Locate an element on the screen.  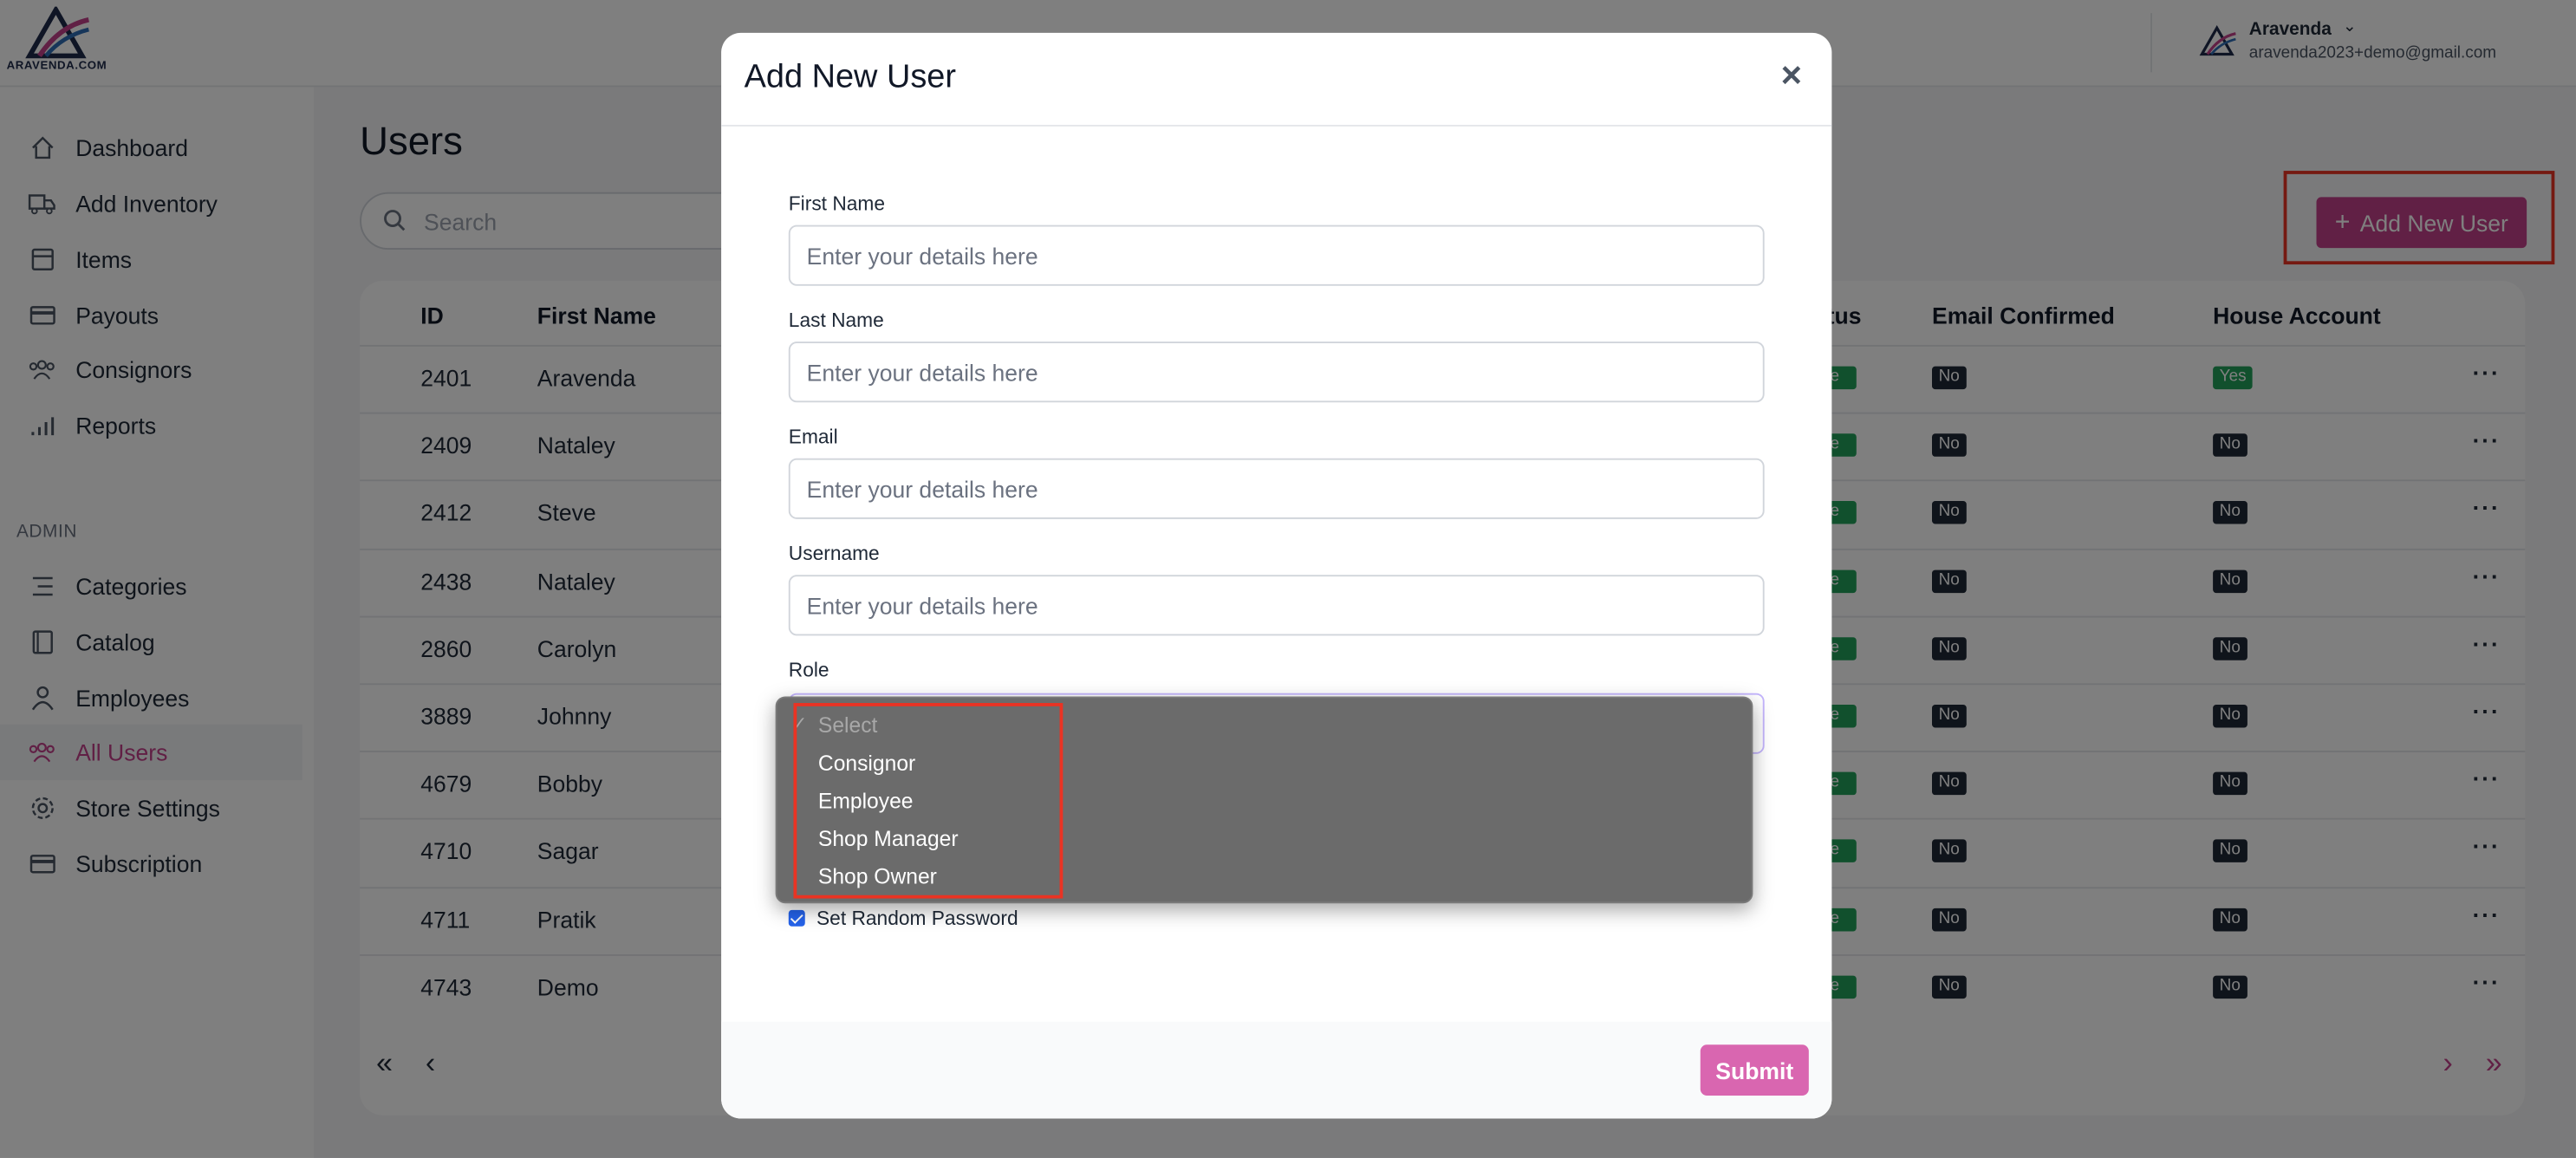
random-password-checkbox is located at coordinates (796, 918).